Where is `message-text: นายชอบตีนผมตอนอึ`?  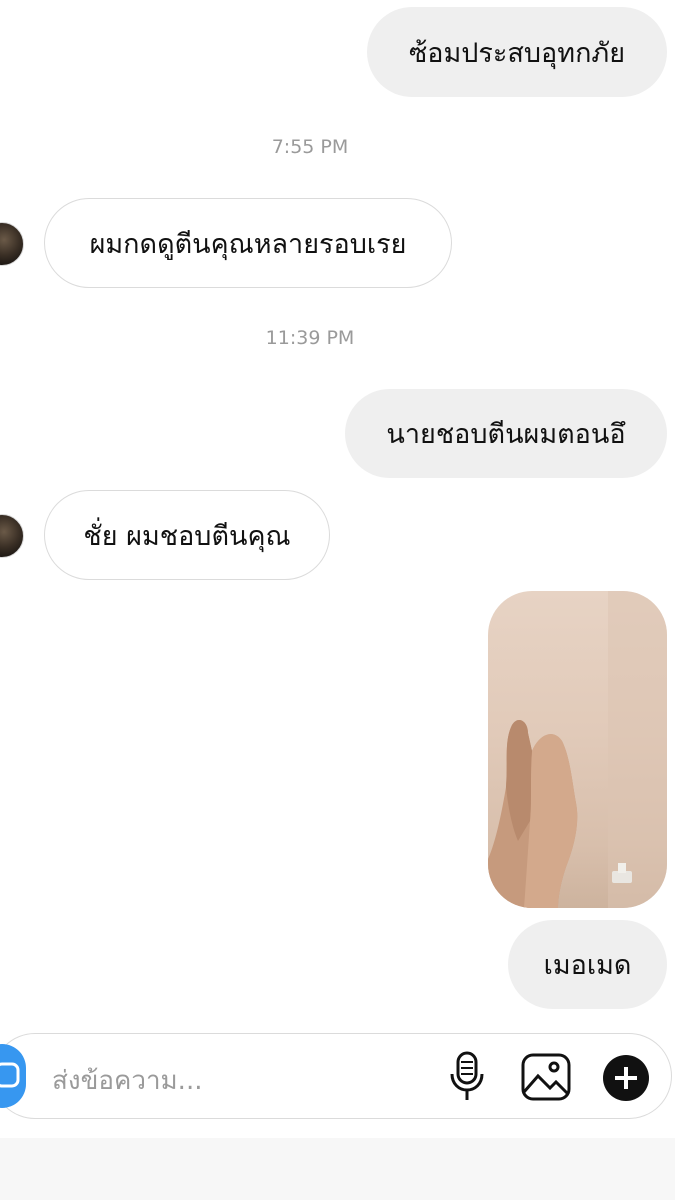 message-text: นายชอบตีนผมตอนอึ is located at coordinates (506, 434).